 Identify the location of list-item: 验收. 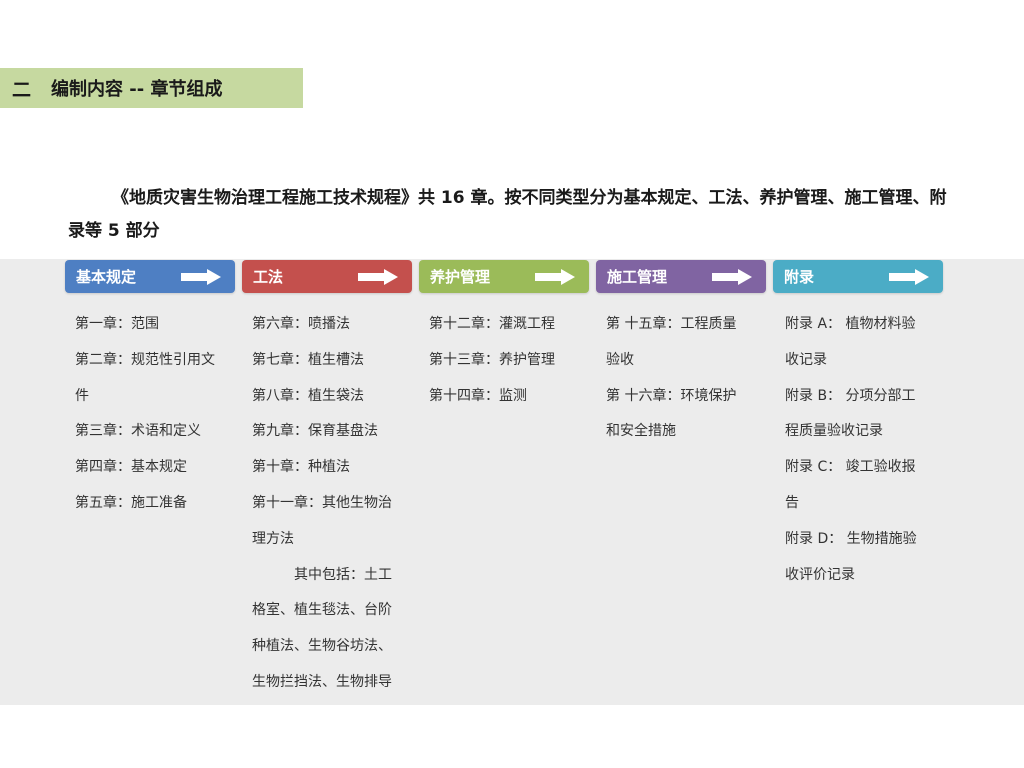
(620, 359).